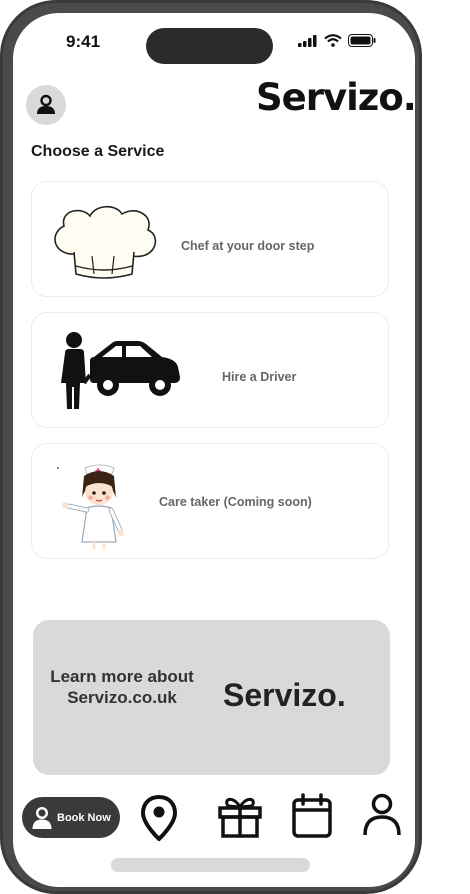  I want to click on book-now-button: Book Now, so click(71, 817).